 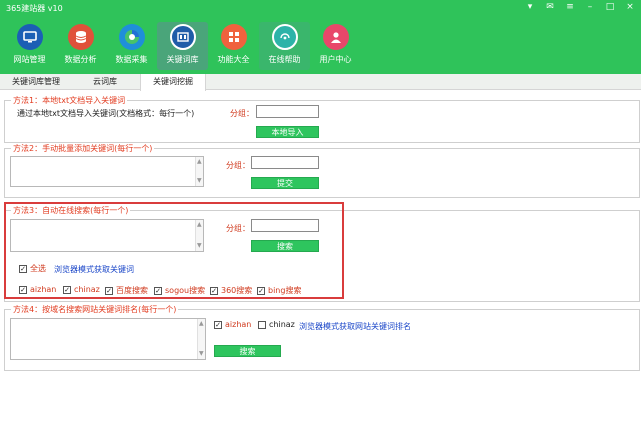 What do you see at coordinates (238, 228) in the screenshot?
I see `method3-group-label: 分组：` at bounding box center [238, 228].